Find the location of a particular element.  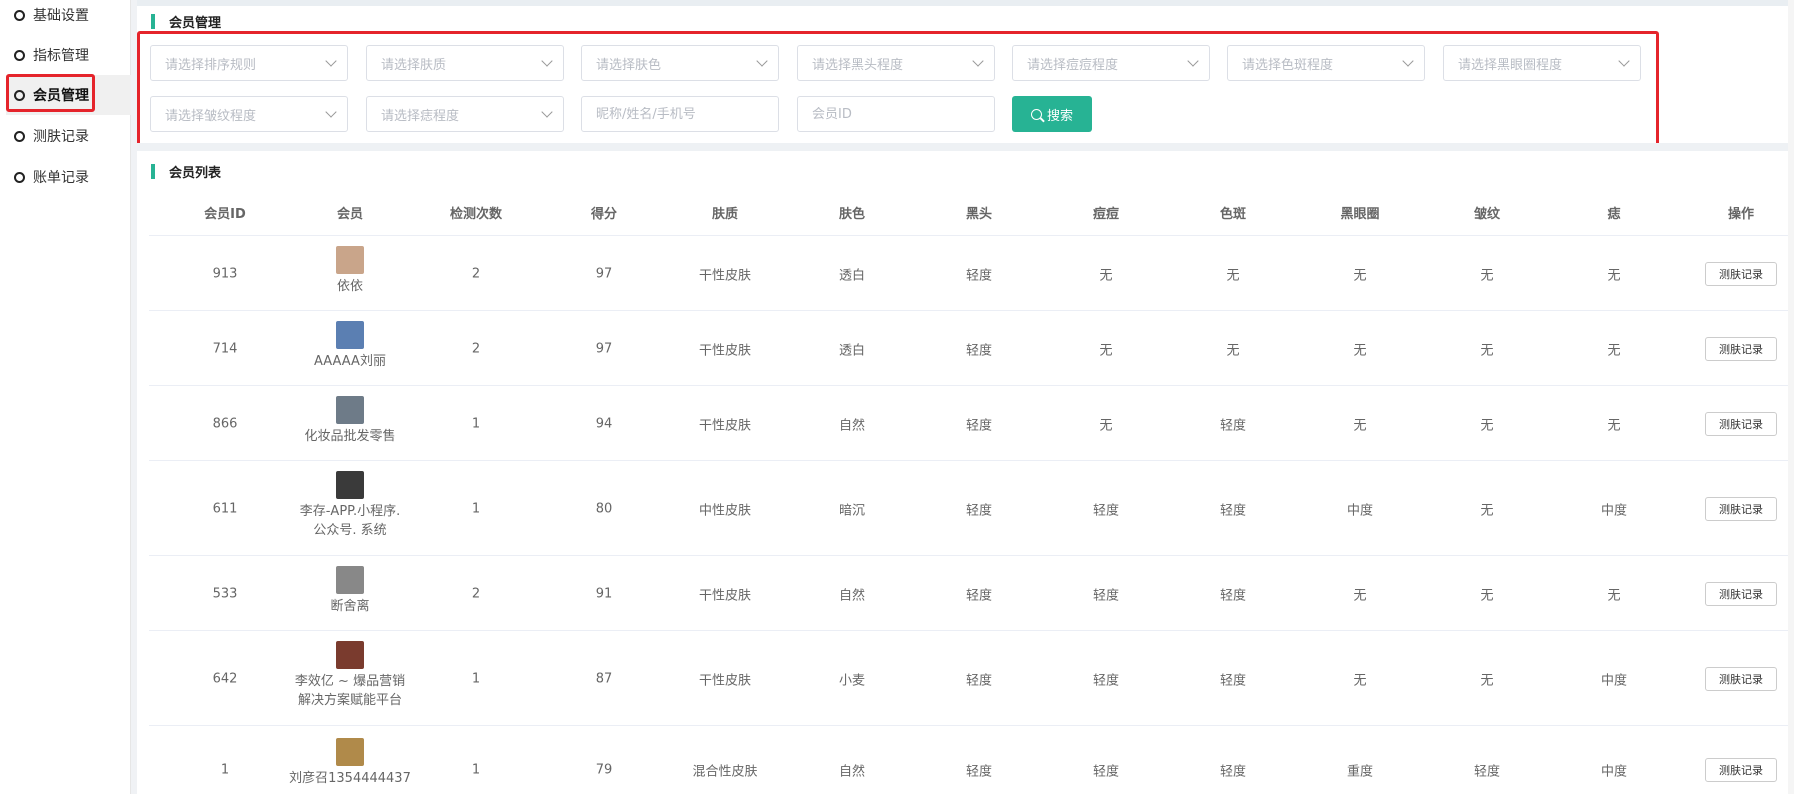

search-button-label: 搜索 is located at coordinates (1059, 116).